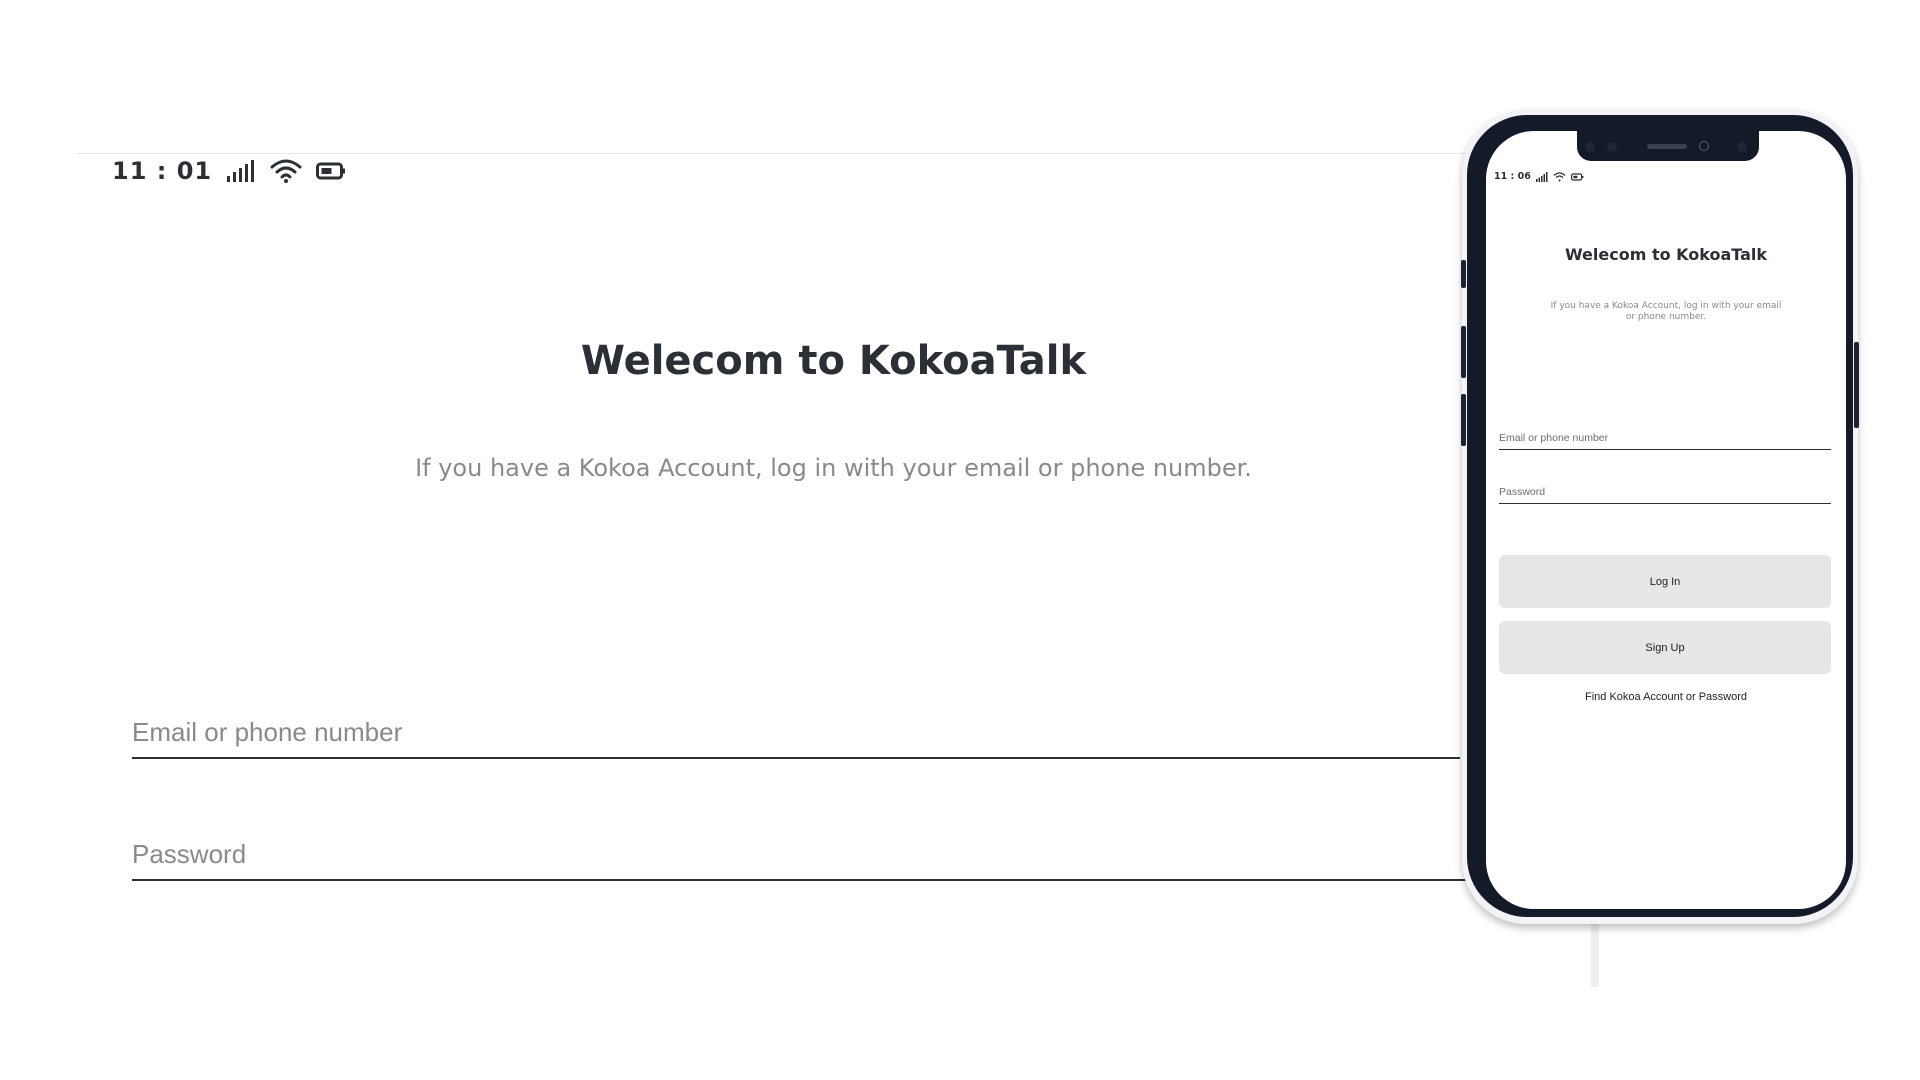 The height and width of the screenshot is (1080, 1920). Describe the element at coordinates (1704, 146) in the screenshot. I see `front-camera-icon` at that location.